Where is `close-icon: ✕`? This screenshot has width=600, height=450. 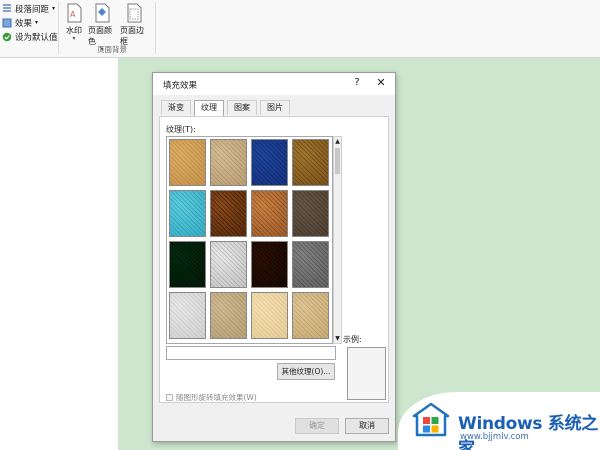 close-icon: ✕ is located at coordinates (381, 82).